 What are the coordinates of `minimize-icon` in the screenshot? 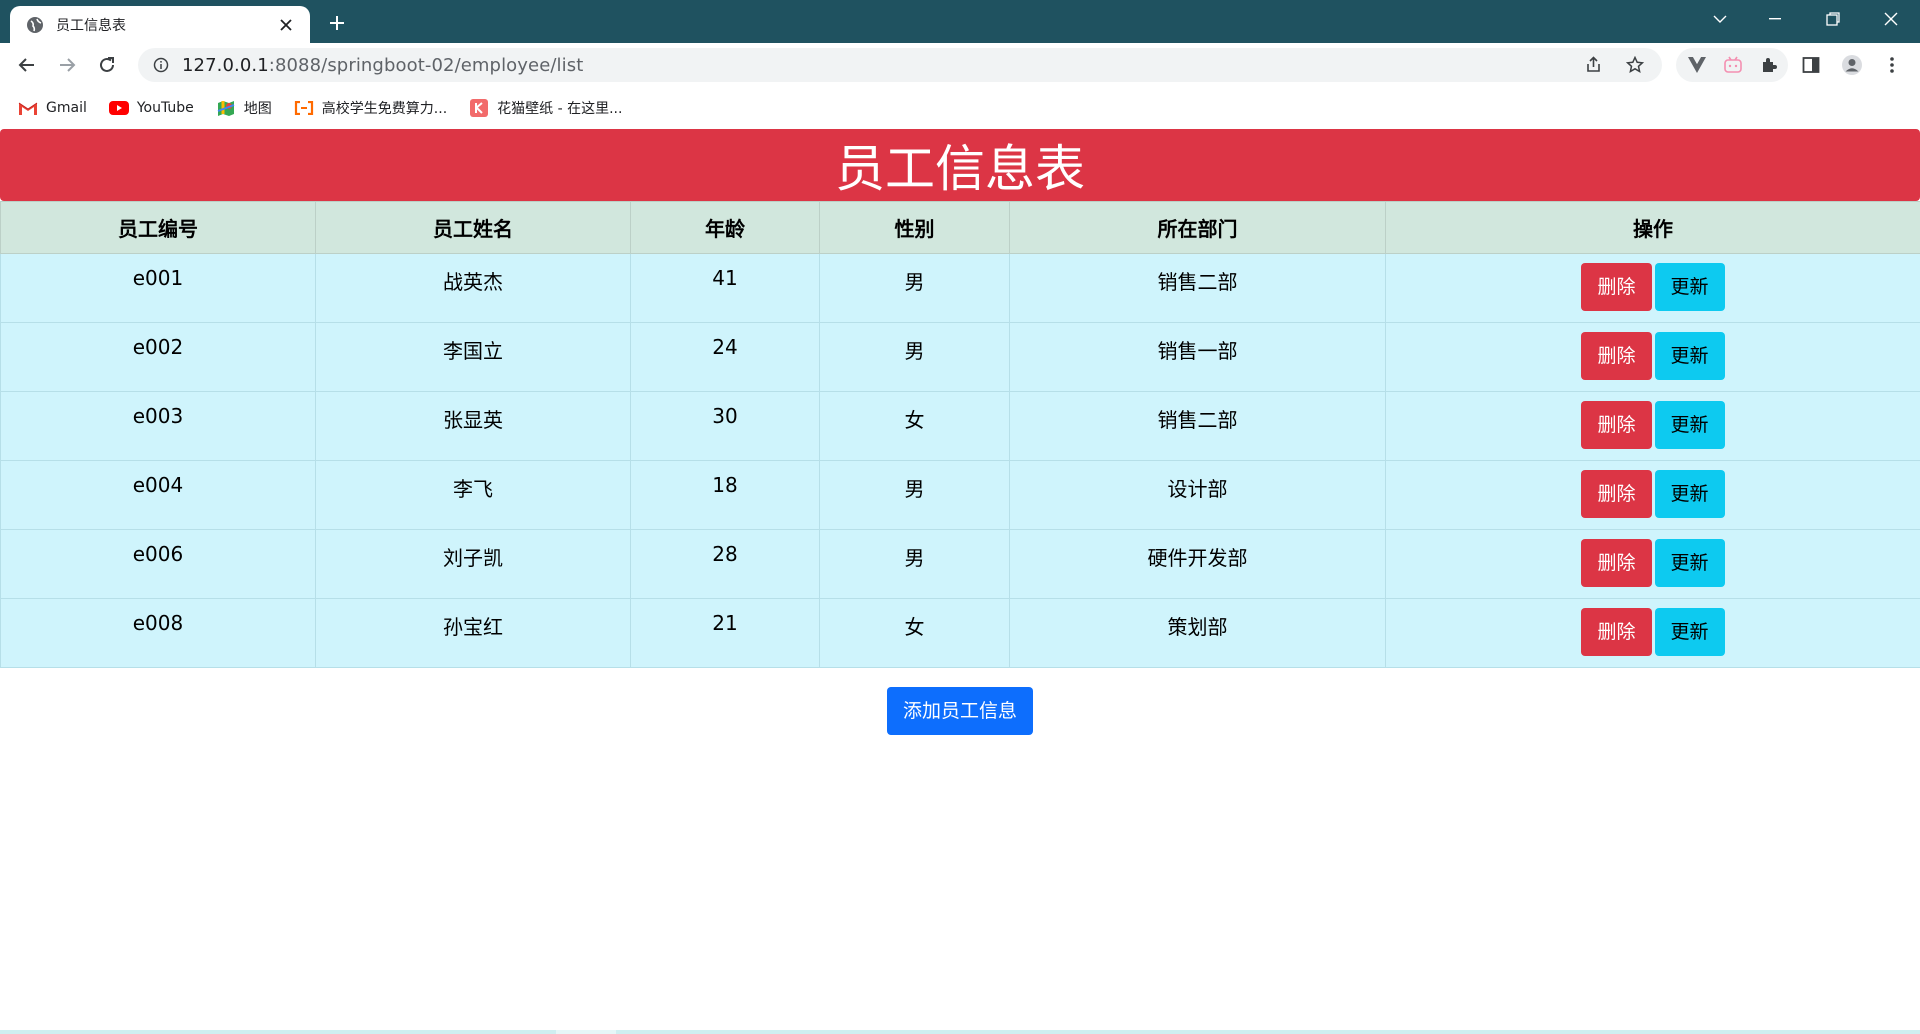 It's located at (1775, 19).